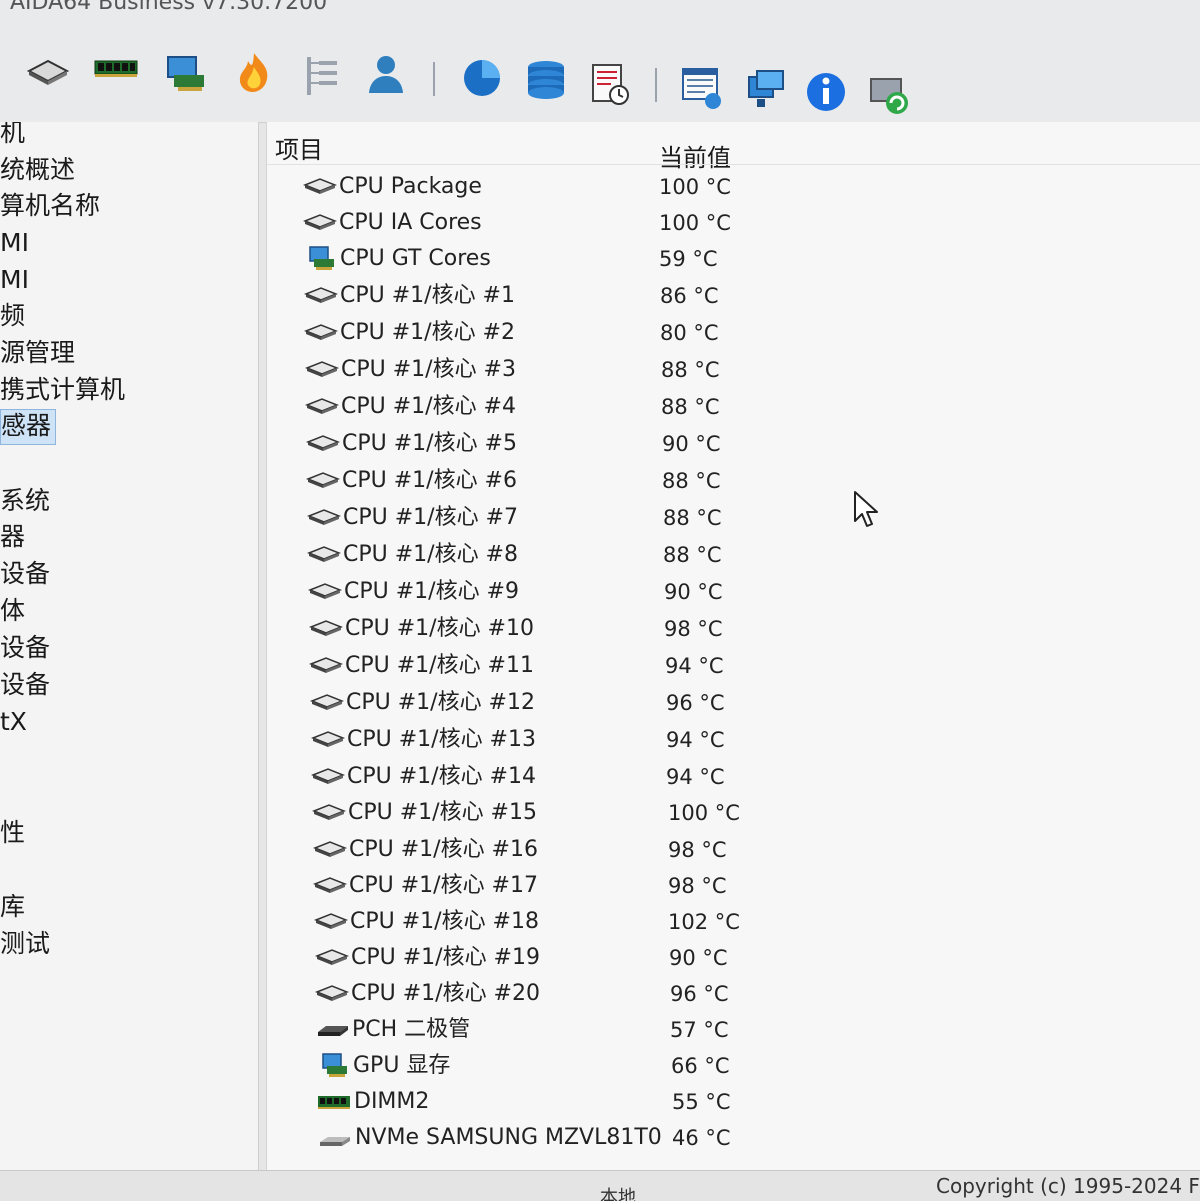 This screenshot has width=1200, height=1201. I want to click on table-row: CPU #1/核心 #6 88 °C, so click(733, 481).